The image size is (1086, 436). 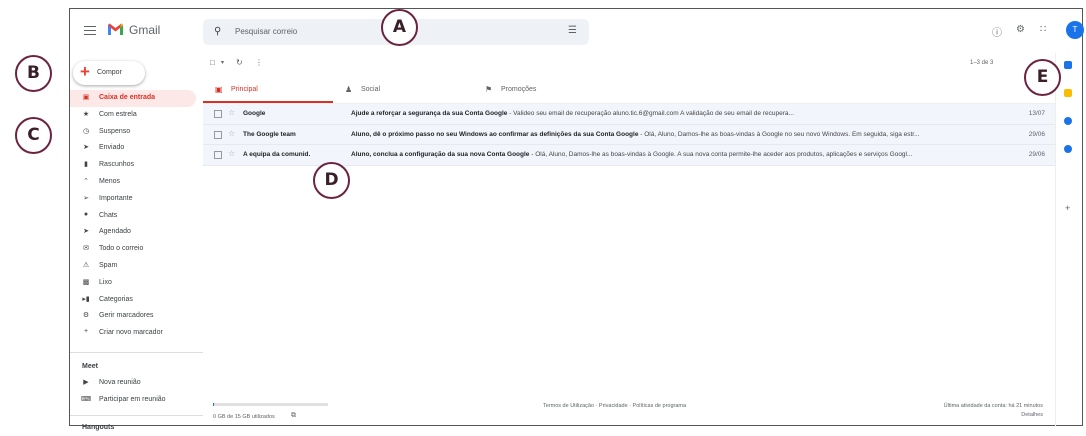 What do you see at coordinates (136, 266) in the screenshot?
I see `sidebar-item-spam: ⚠ Spam` at bounding box center [136, 266].